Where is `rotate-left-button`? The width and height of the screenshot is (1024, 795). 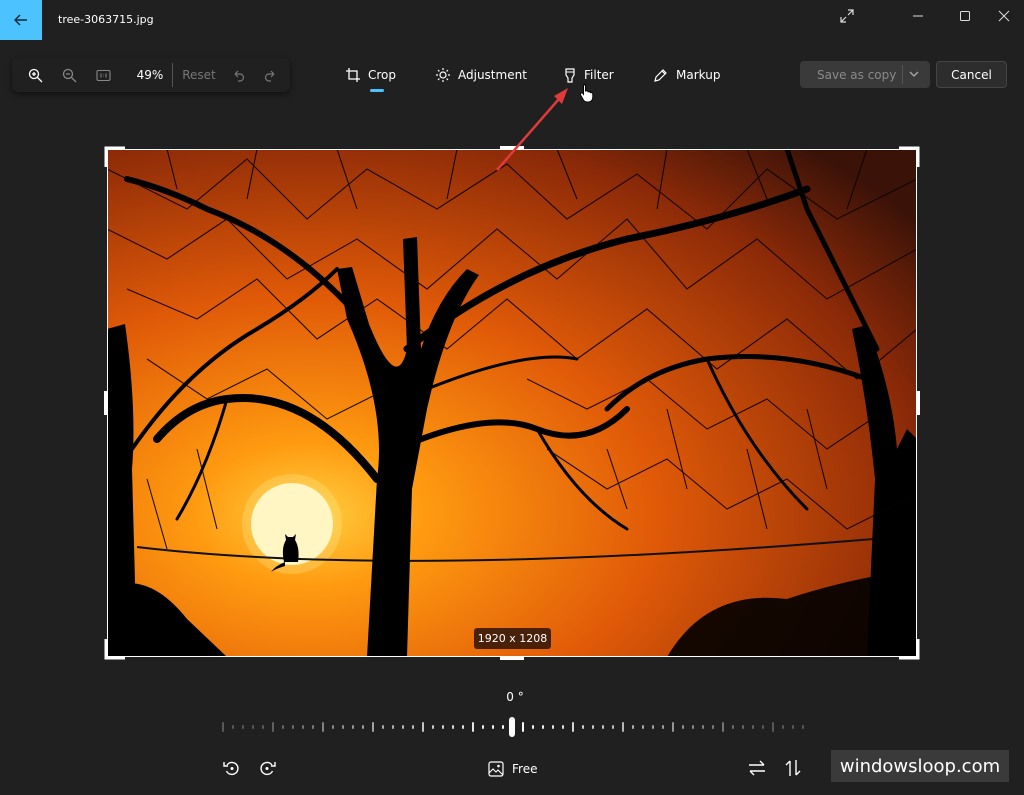 rotate-left-button is located at coordinates (232, 768).